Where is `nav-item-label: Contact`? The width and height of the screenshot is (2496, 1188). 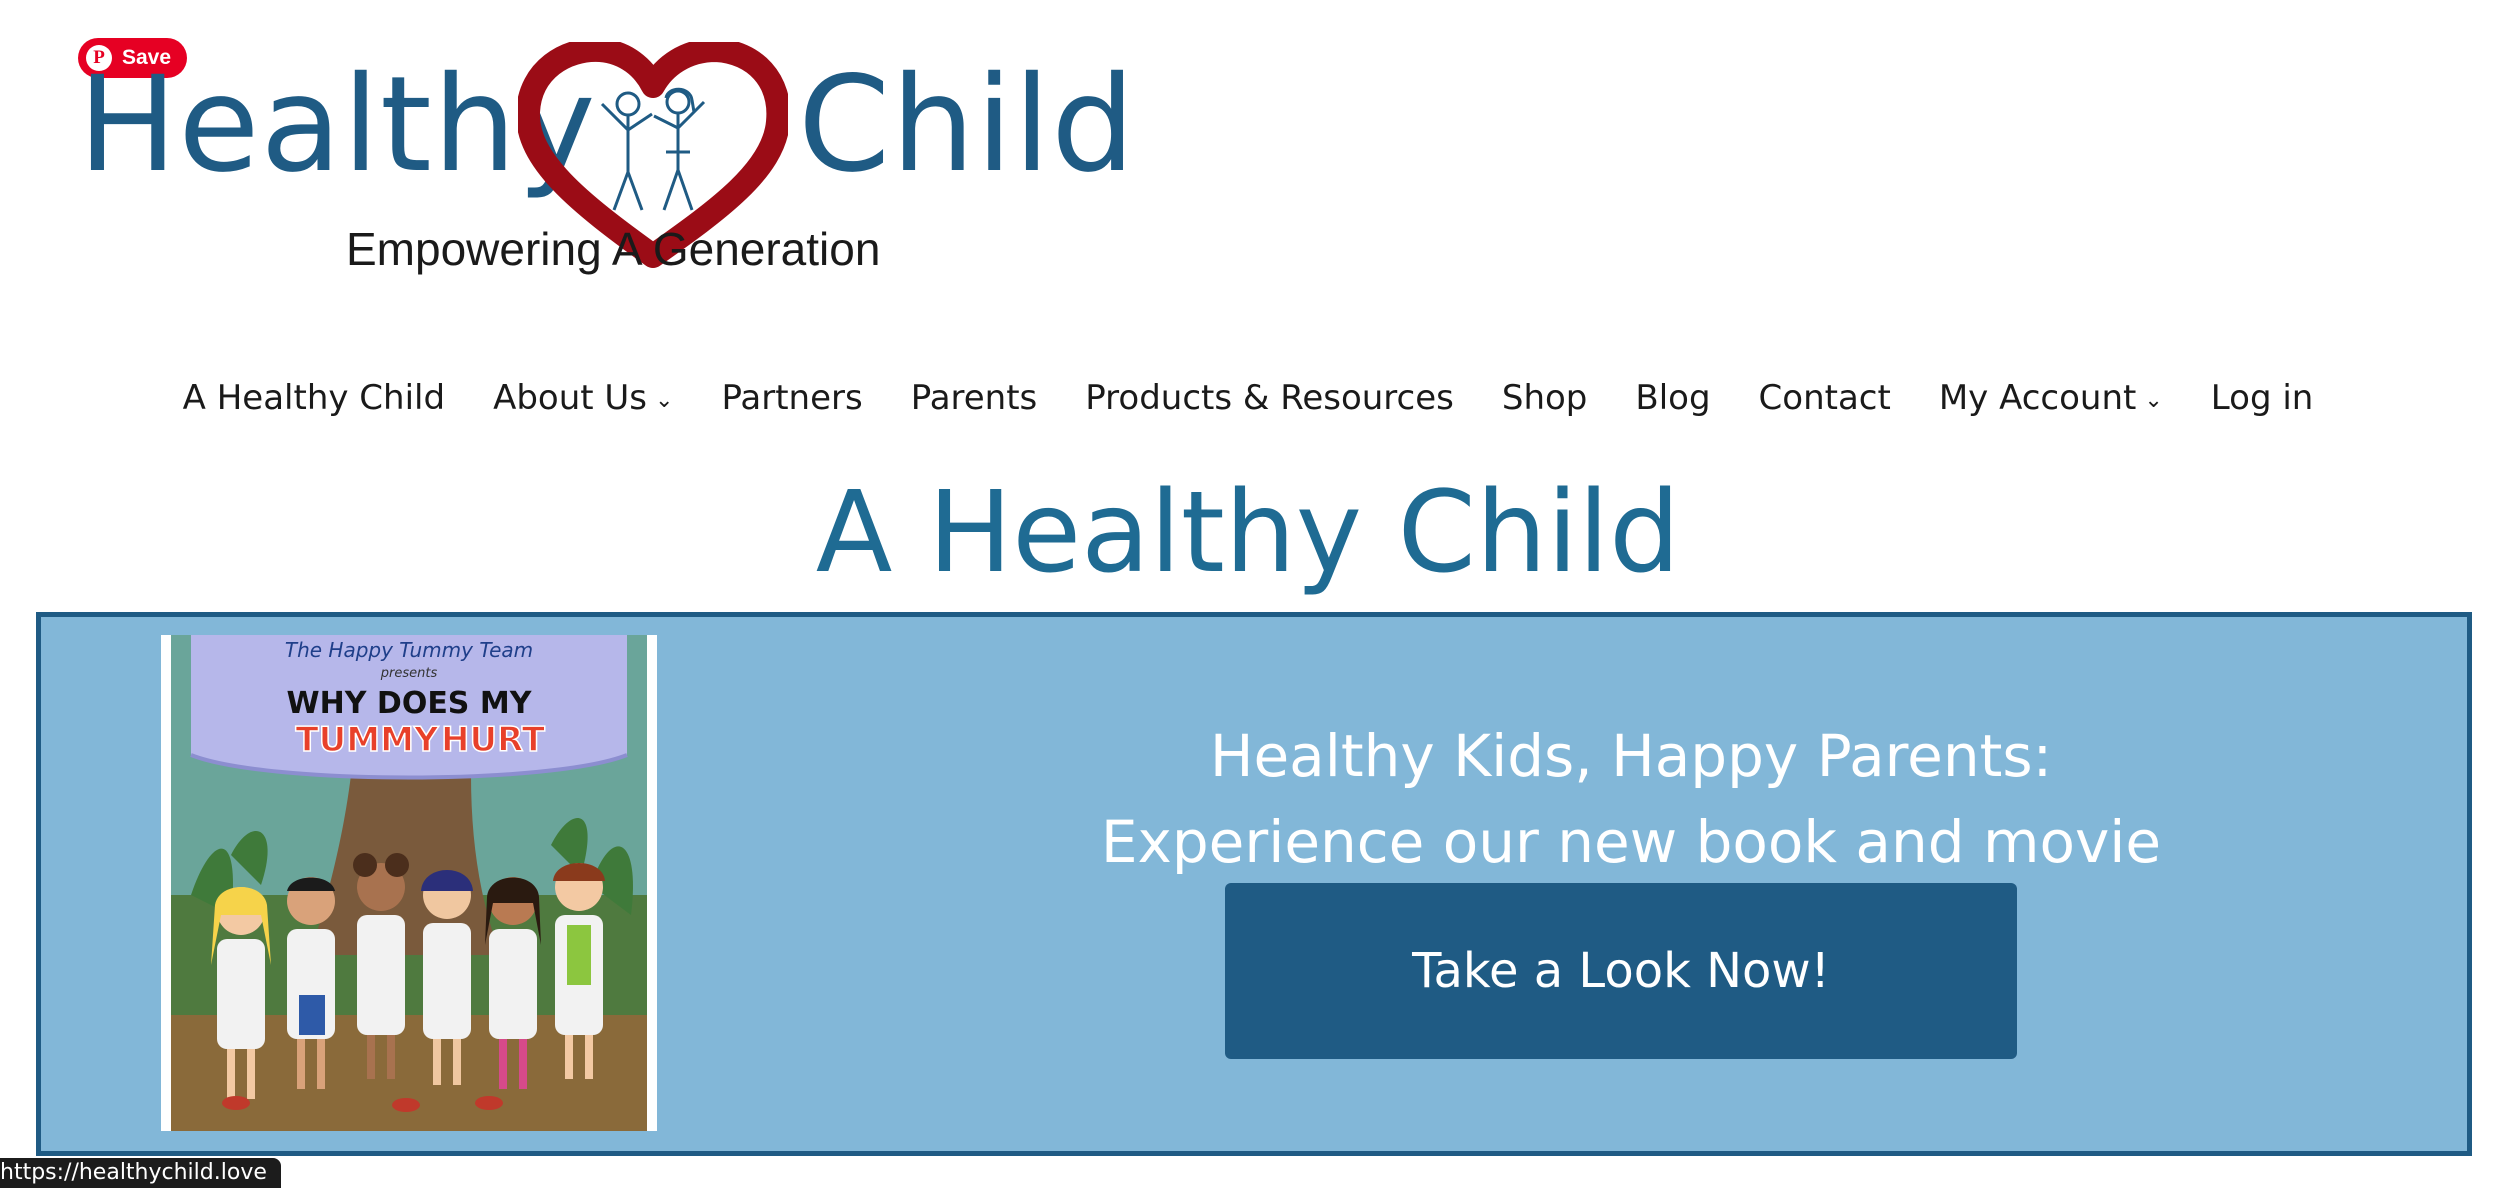 nav-item-label: Contact is located at coordinates (1824, 398).